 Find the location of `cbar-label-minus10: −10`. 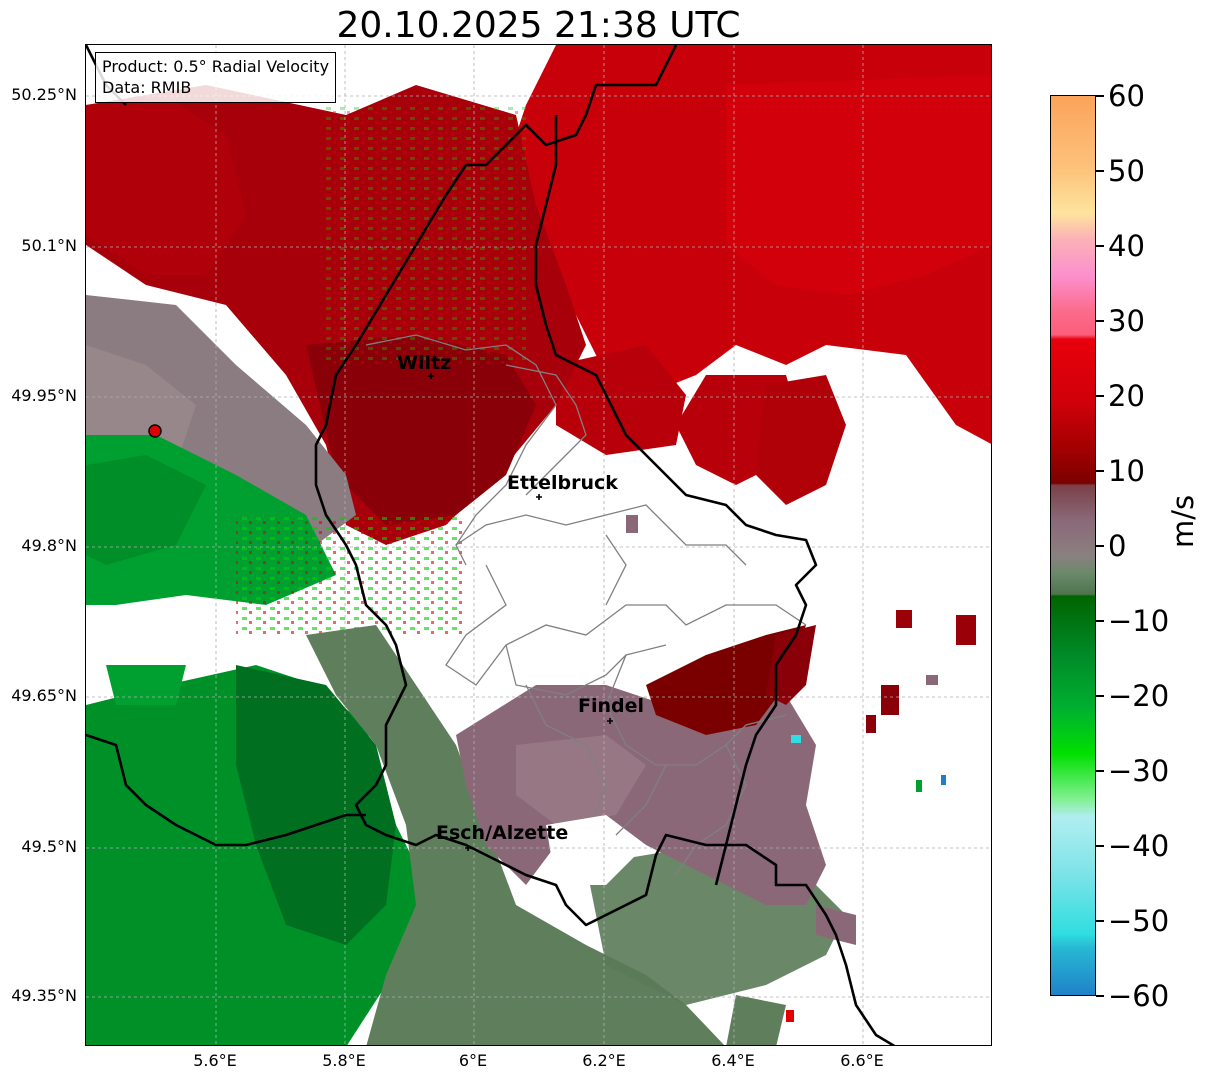

cbar-label-minus10: −10 is located at coordinates (1139, 621).